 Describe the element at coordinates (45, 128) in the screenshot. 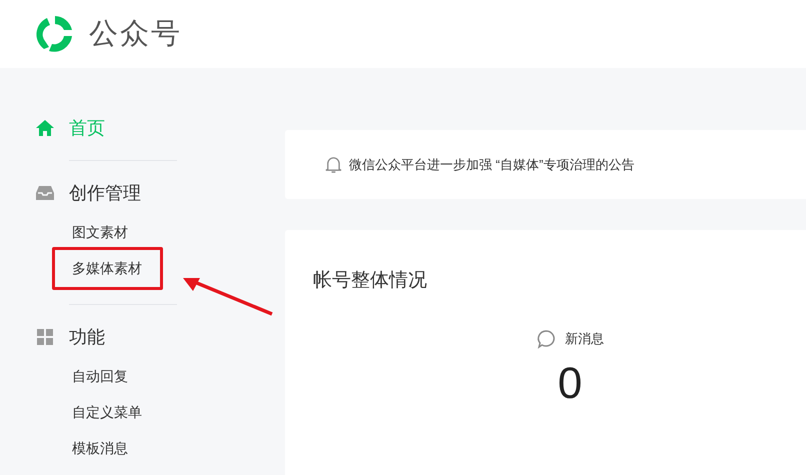

I see `home-icon` at that location.